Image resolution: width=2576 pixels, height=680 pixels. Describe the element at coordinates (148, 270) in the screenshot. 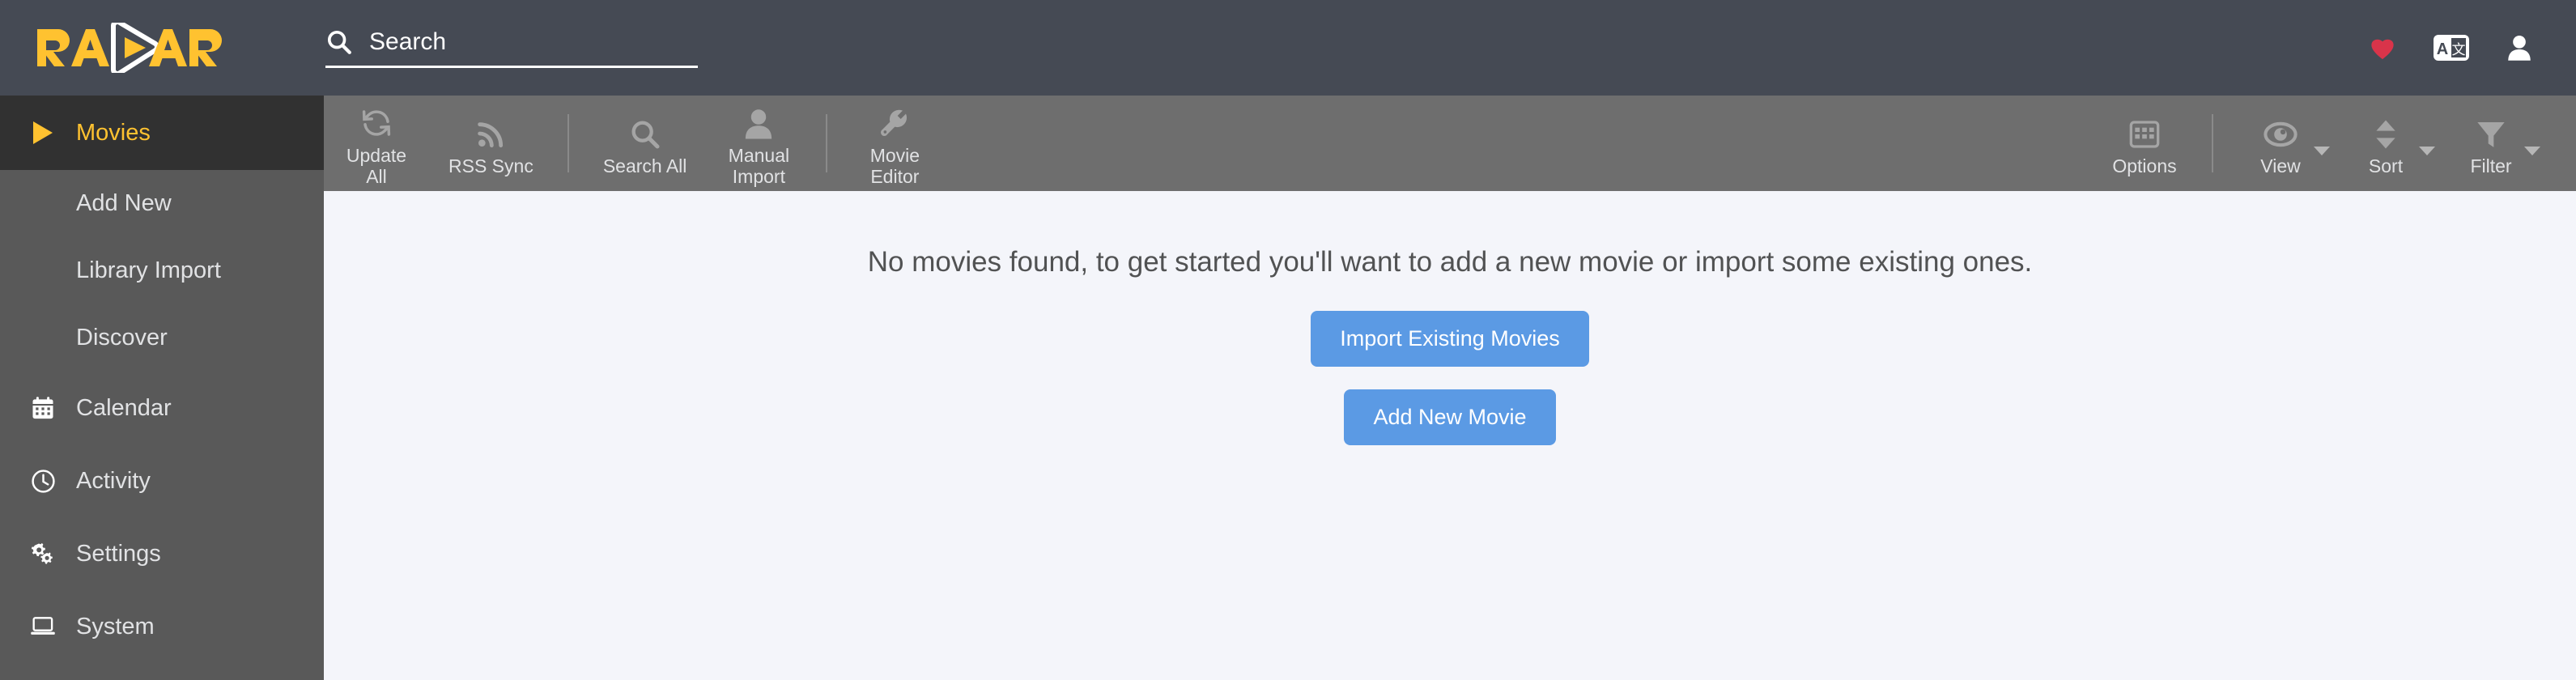

I see `sidebar-item-label: Library Import` at that location.